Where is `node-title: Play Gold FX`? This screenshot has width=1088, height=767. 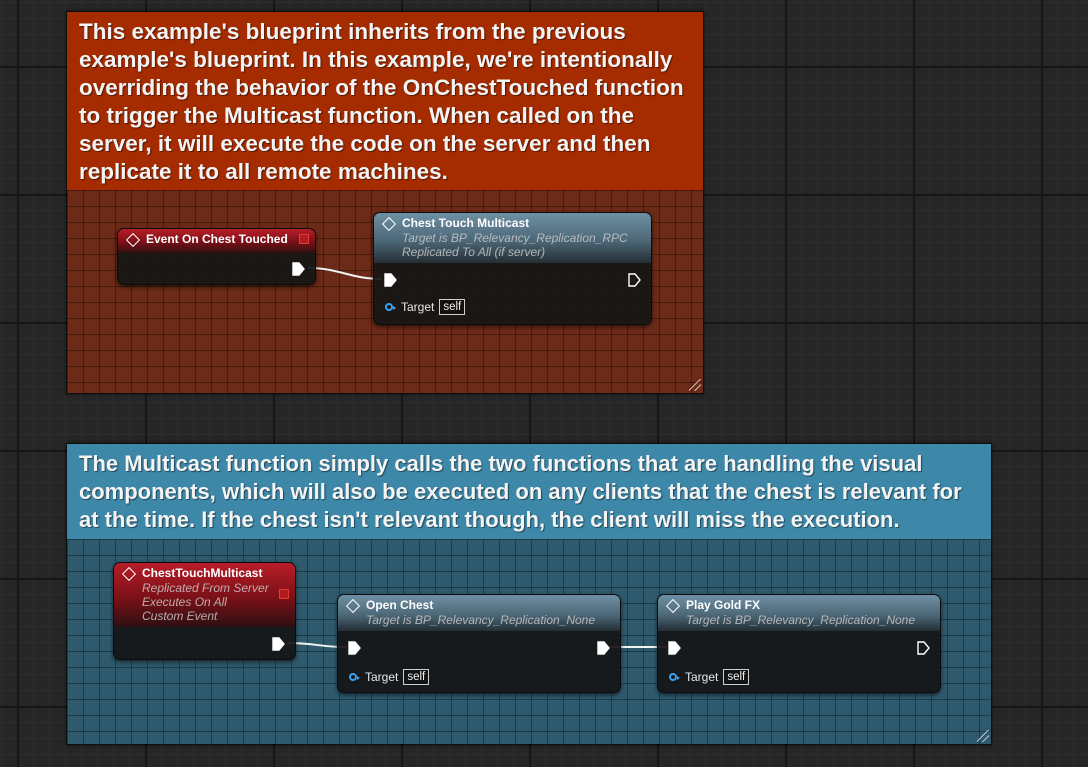 node-title: Play Gold FX is located at coordinates (723, 605).